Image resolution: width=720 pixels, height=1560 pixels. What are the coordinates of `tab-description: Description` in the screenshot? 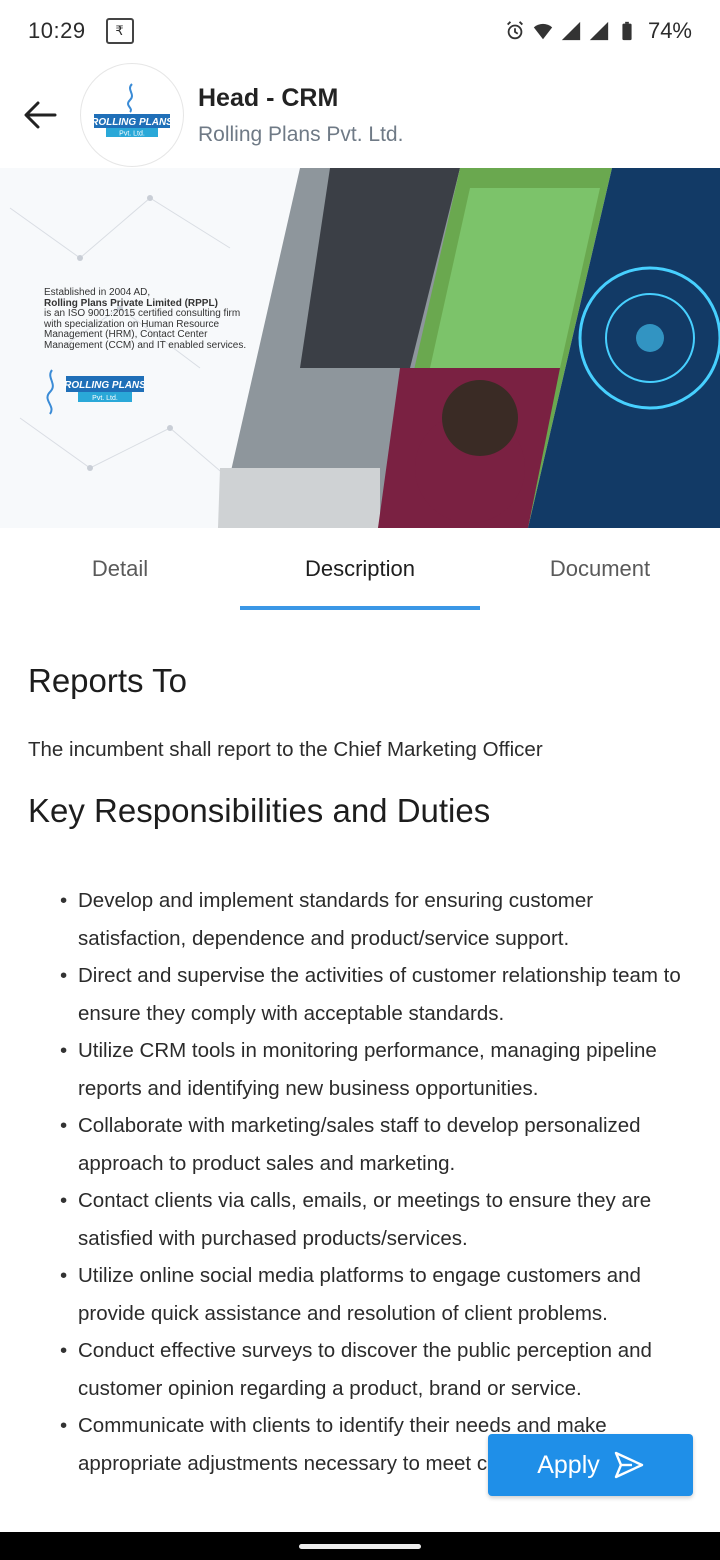 It's located at (360, 569).